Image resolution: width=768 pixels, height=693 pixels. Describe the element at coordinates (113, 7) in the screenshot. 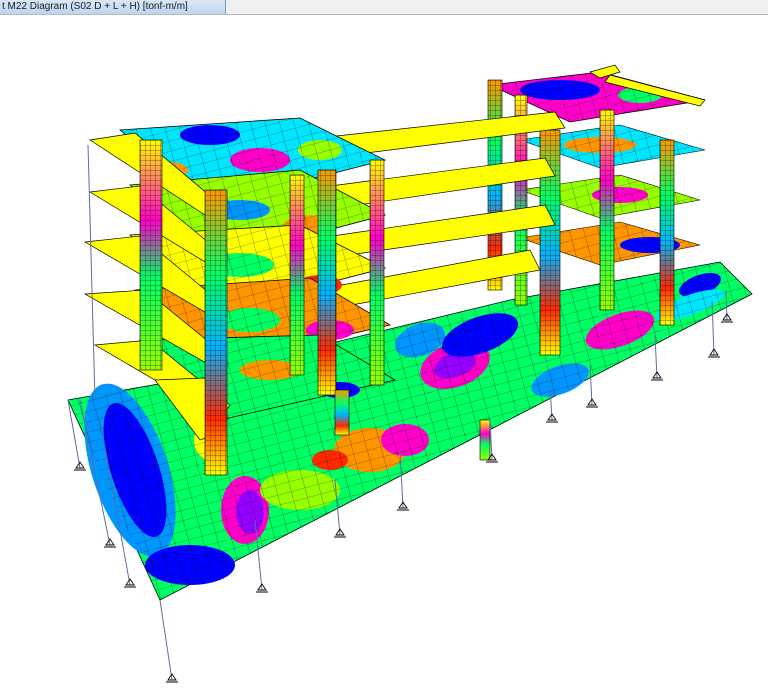

I see `window-title: t M22 Diagram (S02 D + L + H) [tonf-m/m]` at that location.